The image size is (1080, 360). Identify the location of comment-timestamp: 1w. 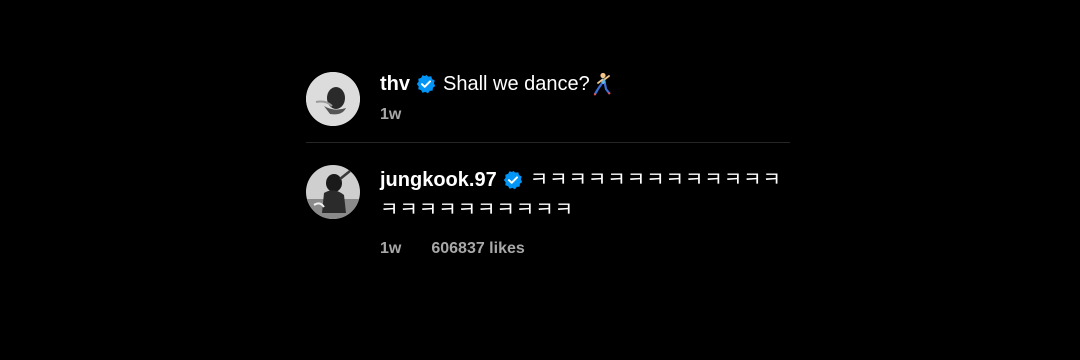
(390, 249).